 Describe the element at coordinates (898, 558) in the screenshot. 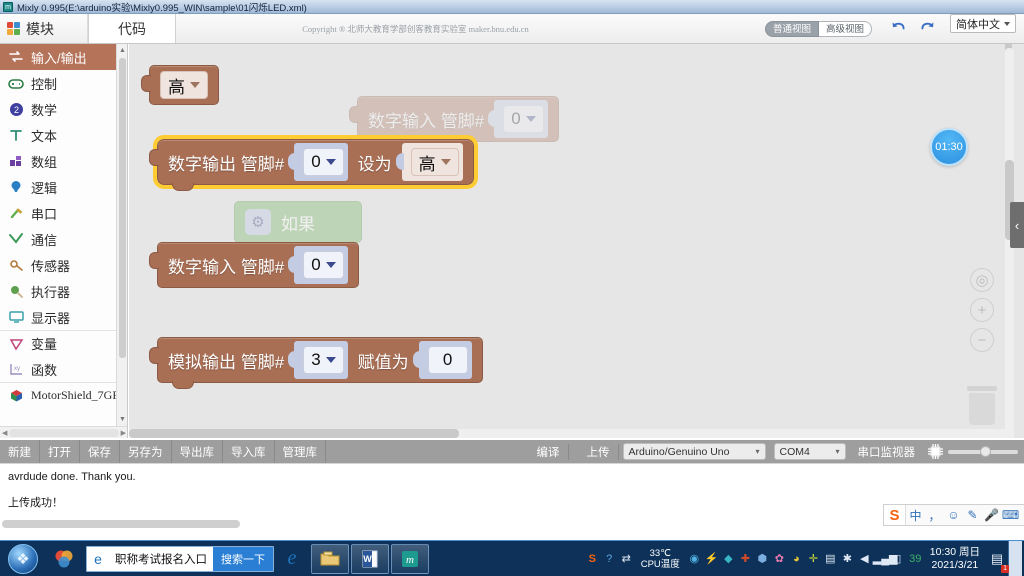

I see `battery-icon: ▯` at that location.